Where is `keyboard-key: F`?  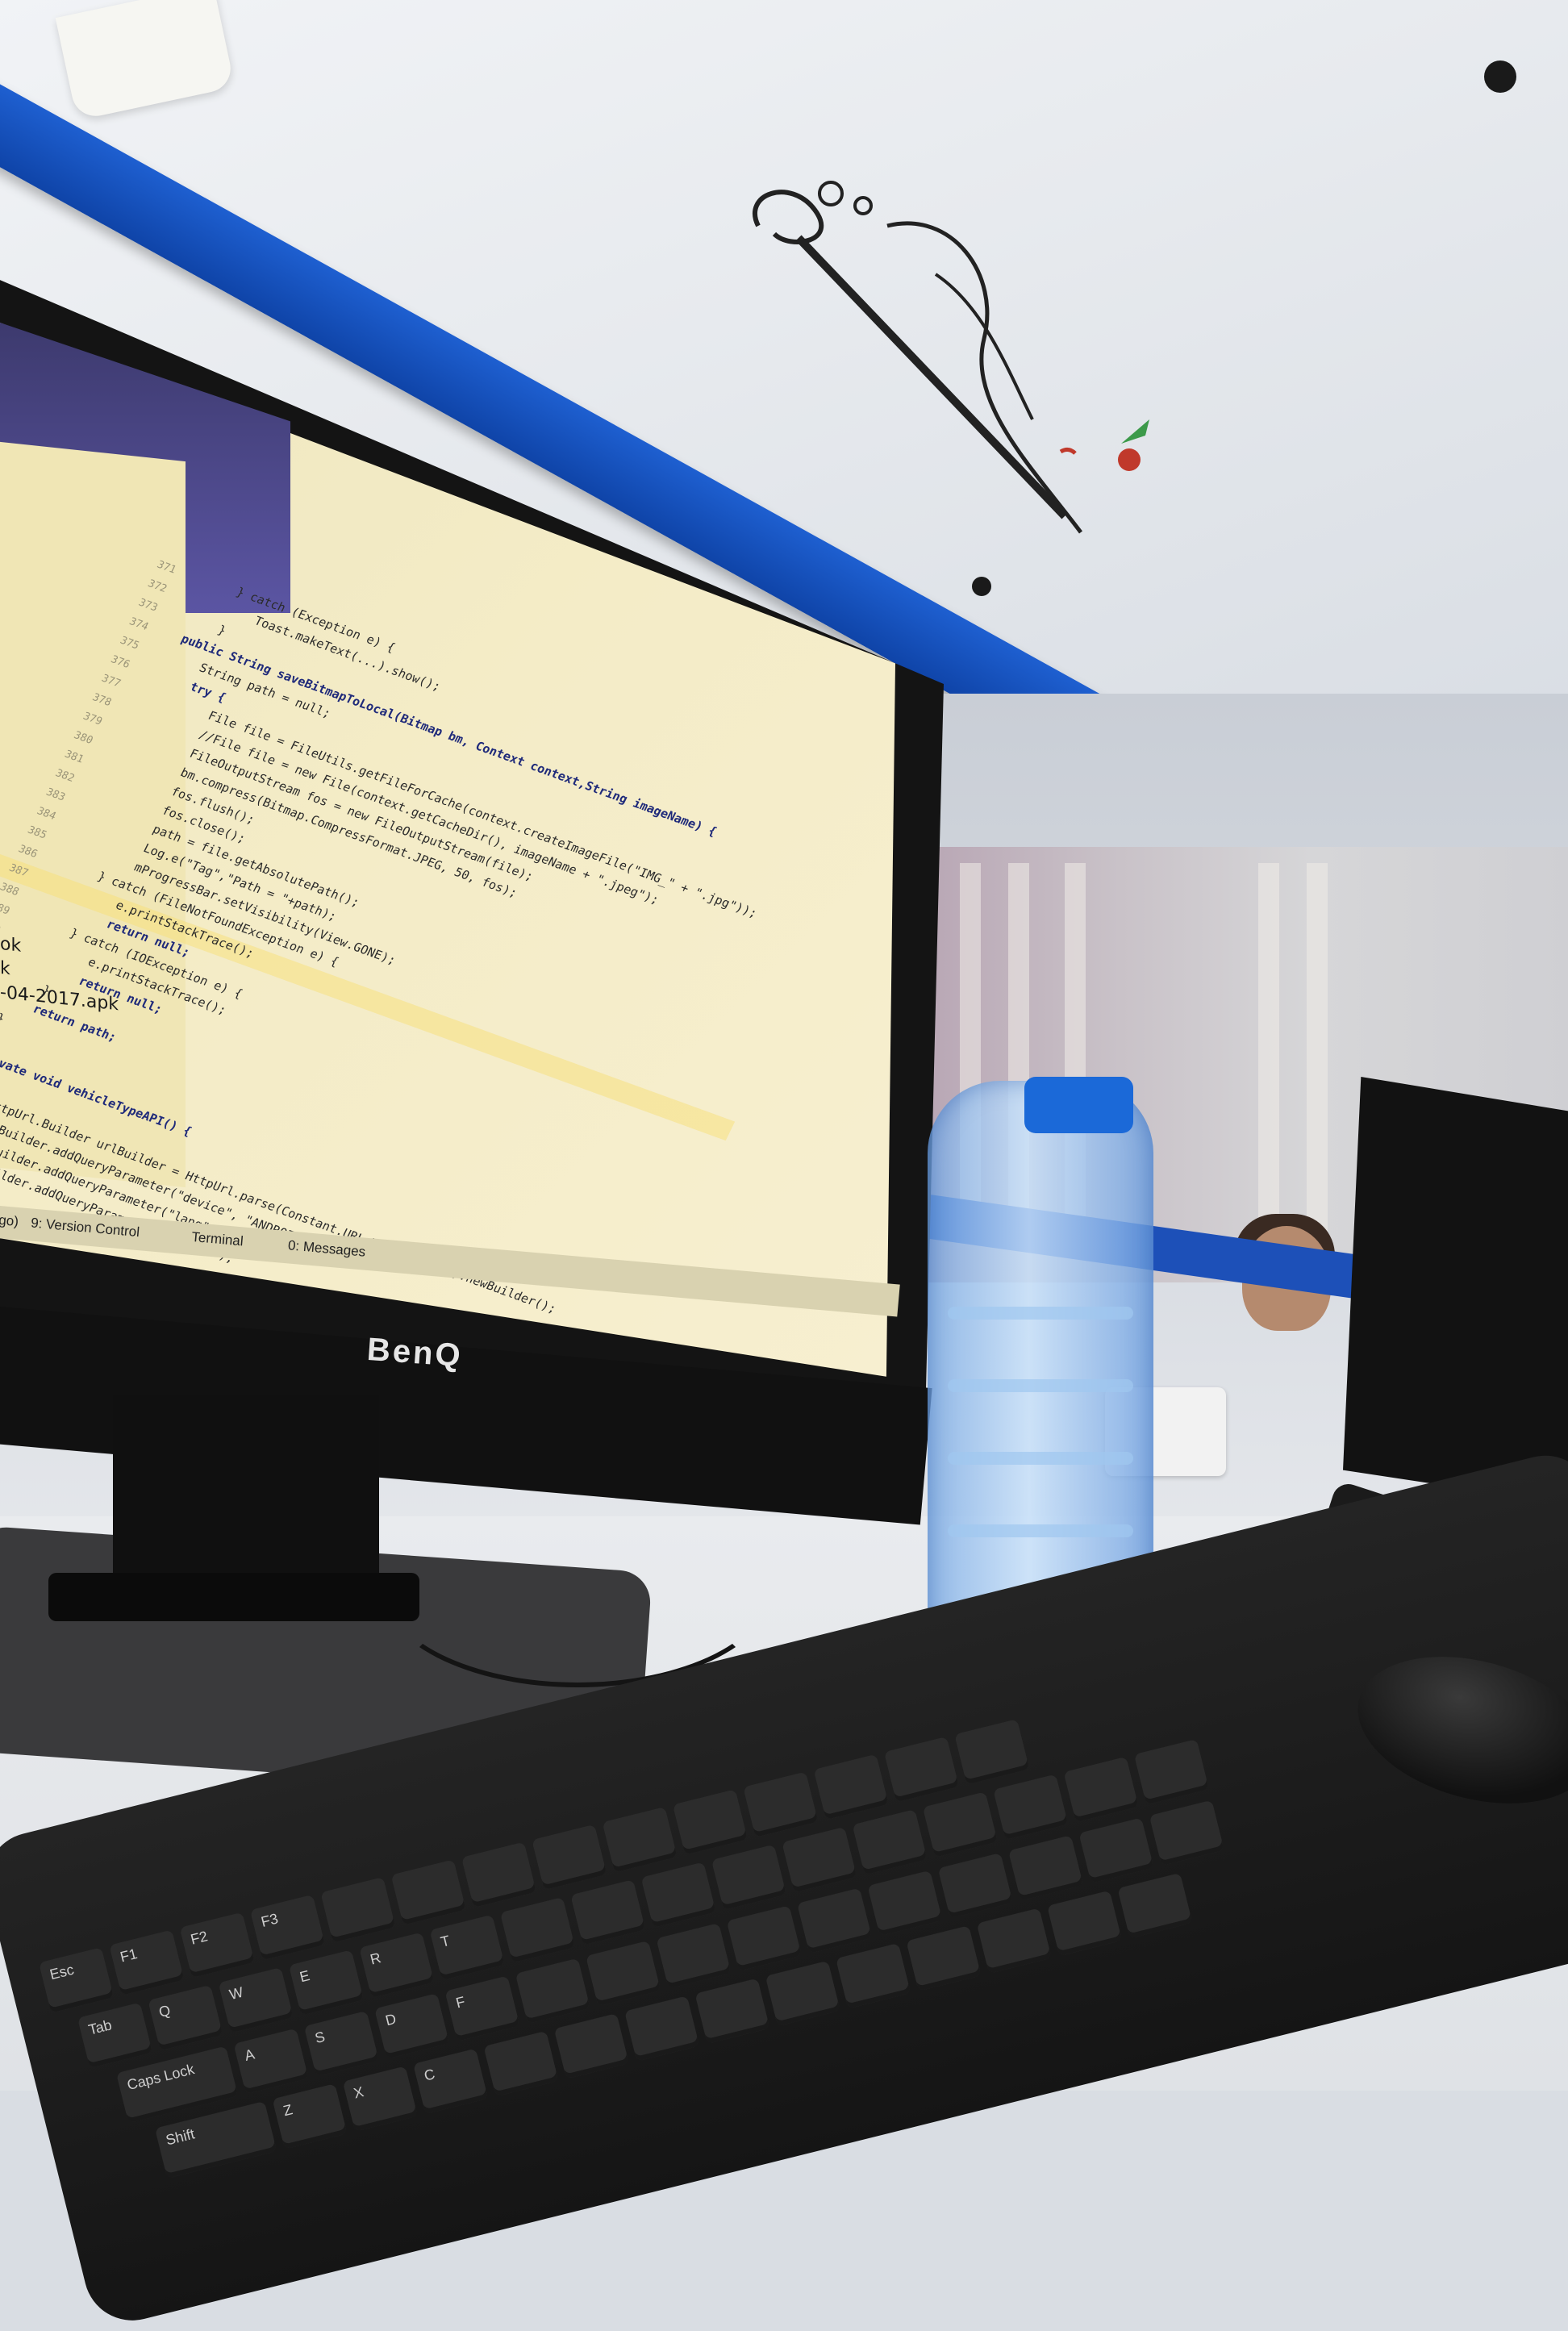 keyboard-key: F is located at coordinates (482, 2008).